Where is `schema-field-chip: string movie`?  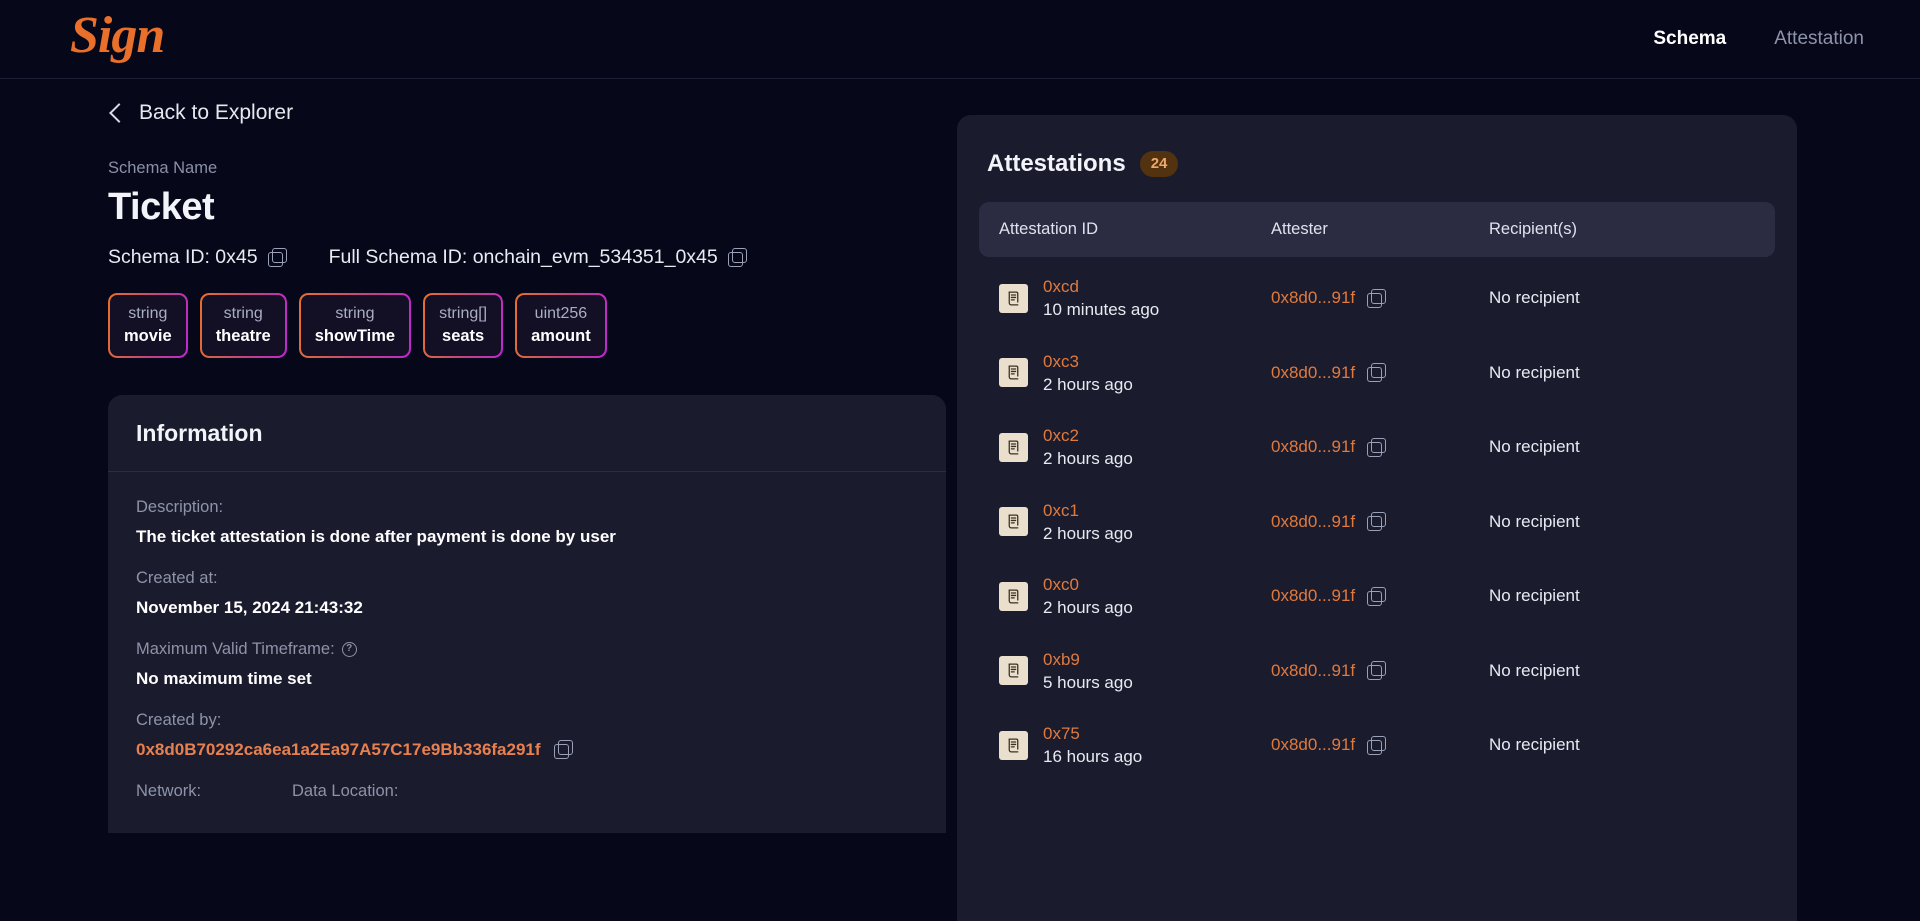 schema-field-chip: string movie is located at coordinates (148, 325).